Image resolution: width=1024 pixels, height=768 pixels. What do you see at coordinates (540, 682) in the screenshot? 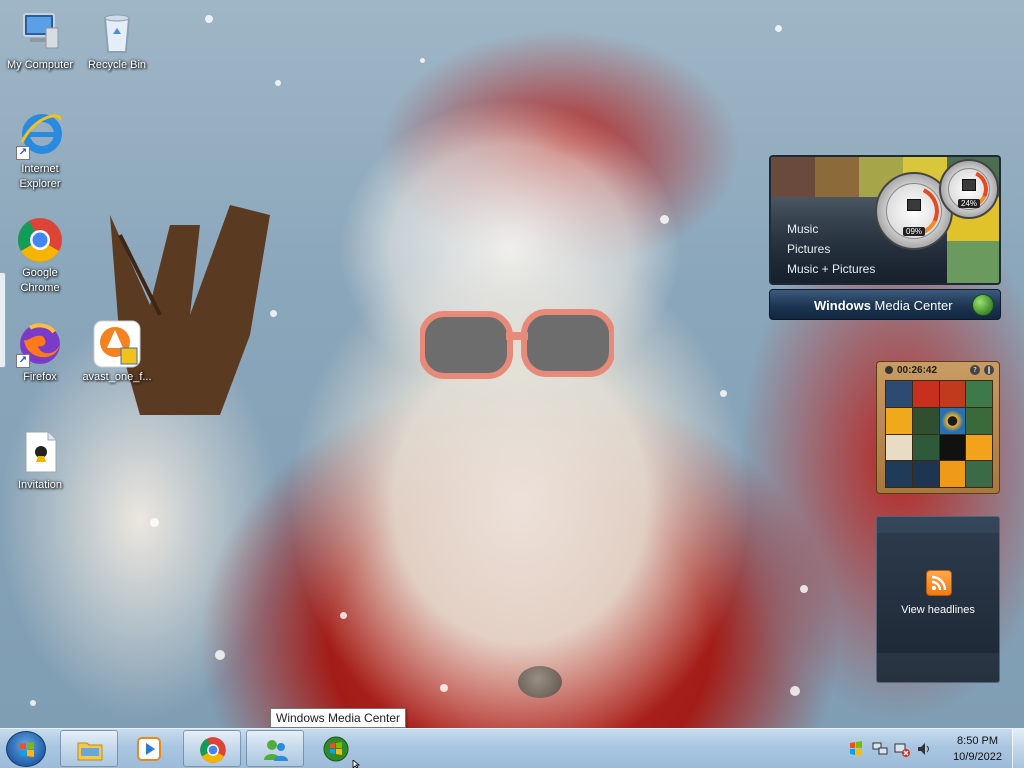
I see `coat-button-decoration` at bounding box center [540, 682].